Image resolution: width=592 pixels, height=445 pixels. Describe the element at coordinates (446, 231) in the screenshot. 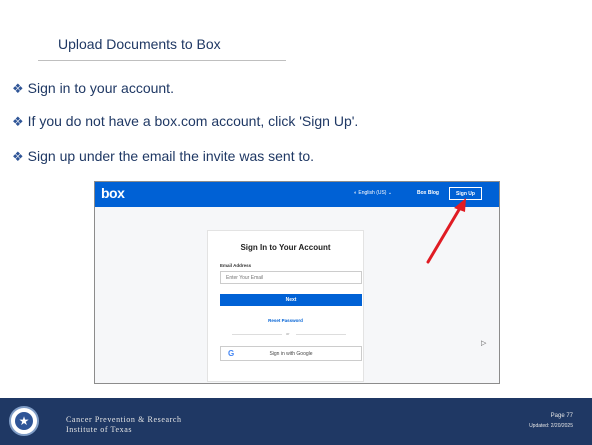

I see `red-arrow-annotation` at that location.